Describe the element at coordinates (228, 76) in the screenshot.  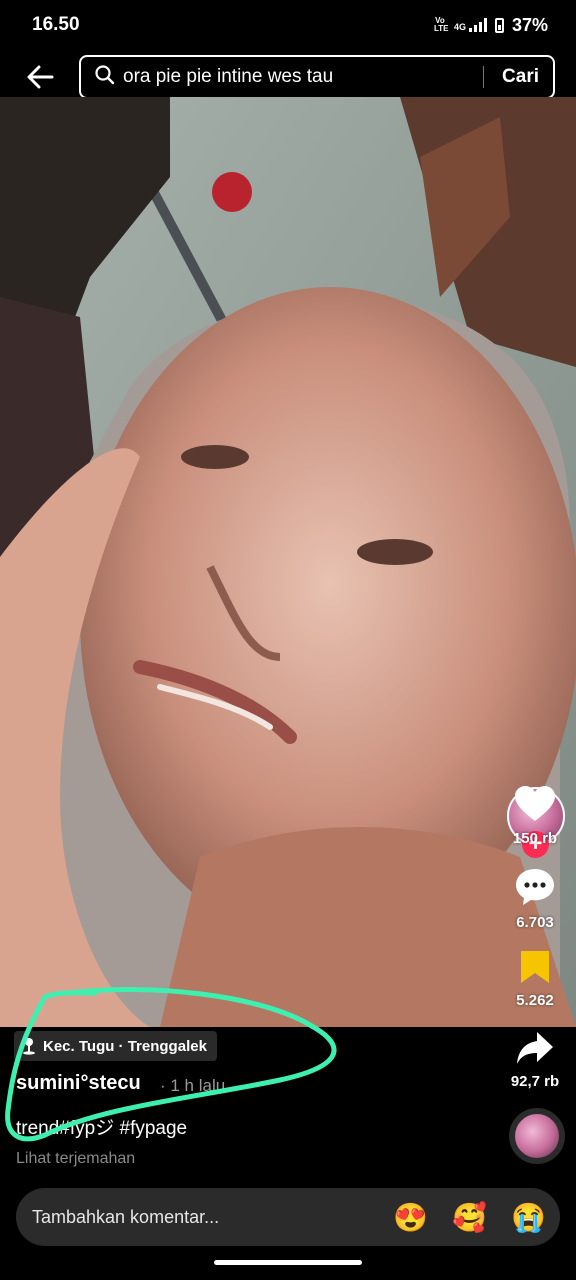
I see `search-query-text: ora pie pie intine wes tau` at that location.